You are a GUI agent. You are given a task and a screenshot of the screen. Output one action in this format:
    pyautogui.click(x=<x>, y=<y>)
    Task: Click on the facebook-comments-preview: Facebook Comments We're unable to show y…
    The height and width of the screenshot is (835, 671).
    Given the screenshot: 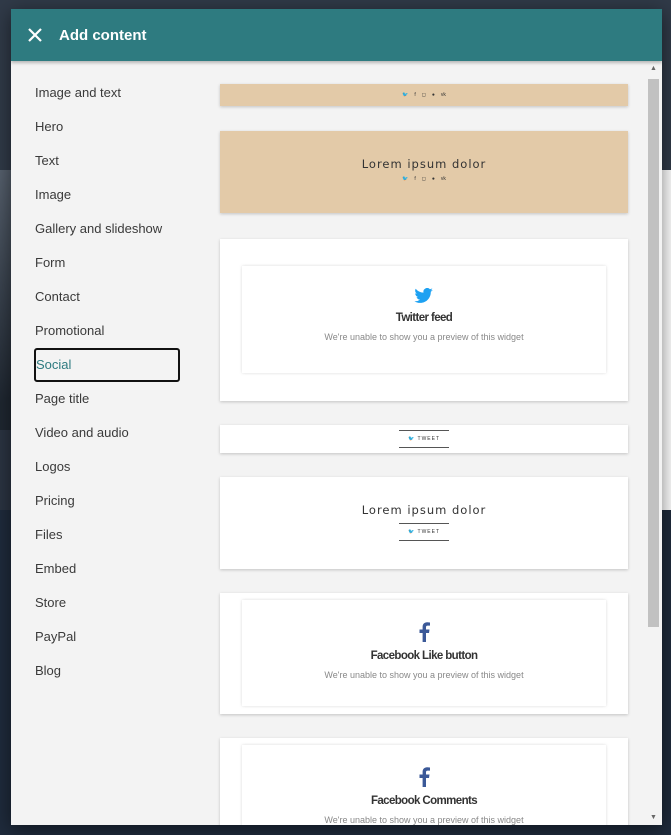 What is the action you would take?
    pyautogui.click(x=424, y=781)
    